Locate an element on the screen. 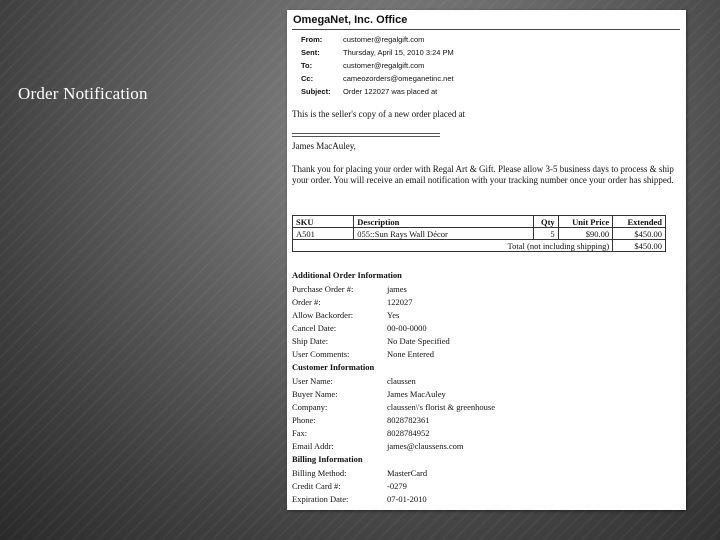 This screenshot has height=540, width=720. header-row-cc: Cc: cameozorders@omeganetinc.net is located at coordinates (377, 78).